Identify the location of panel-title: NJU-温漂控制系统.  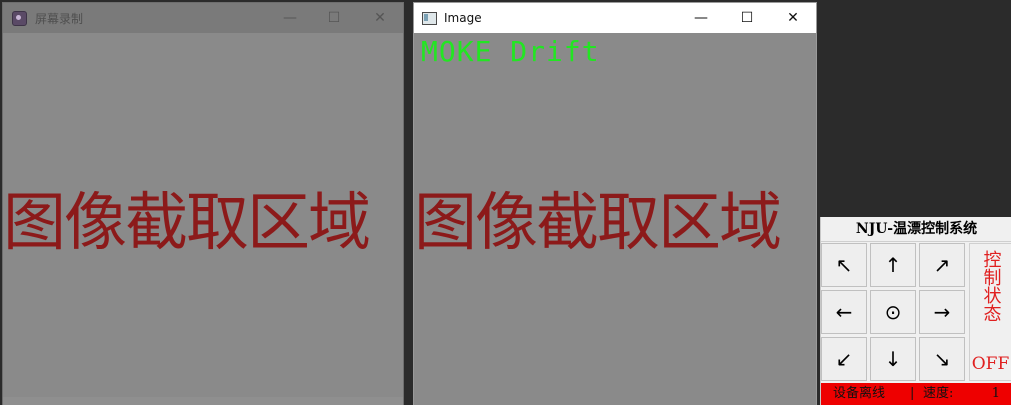
(916, 229).